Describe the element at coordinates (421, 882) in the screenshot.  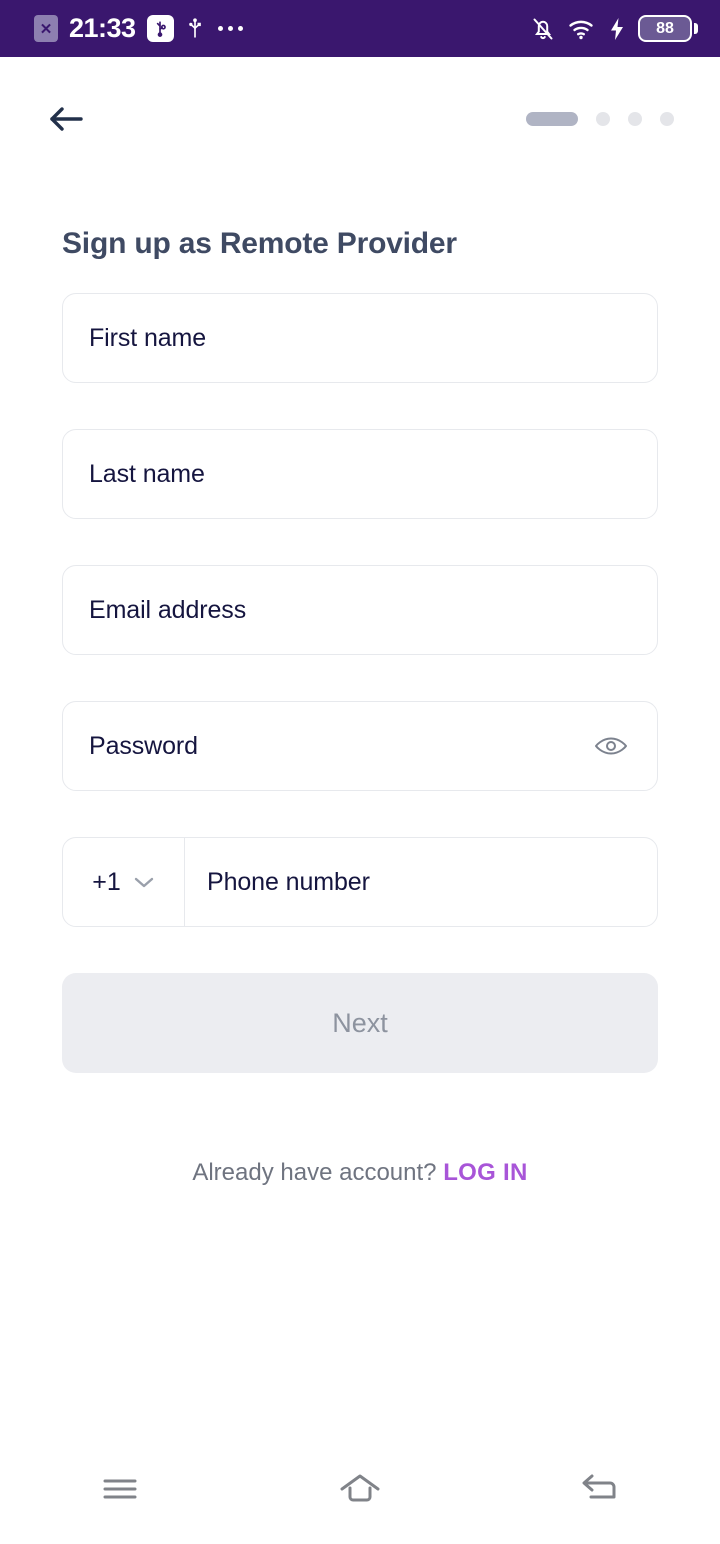
I see `phone-number-input: Phone number` at that location.